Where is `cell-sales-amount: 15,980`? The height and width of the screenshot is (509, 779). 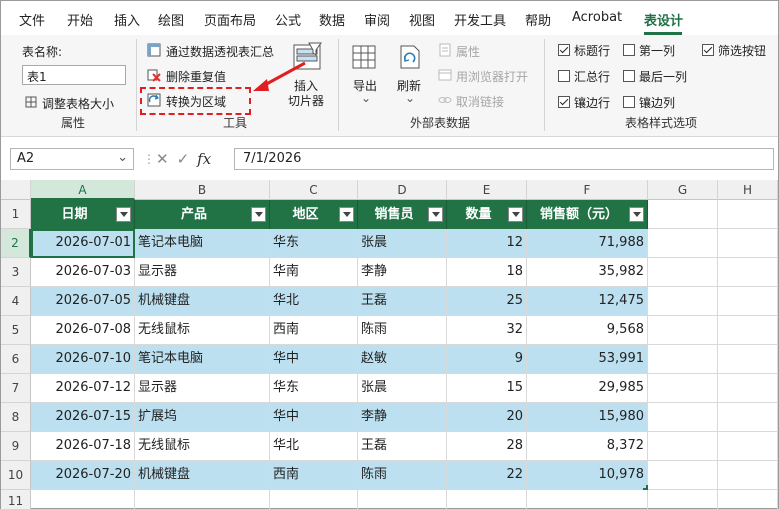 cell-sales-amount: 15,980 is located at coordinates (587, 417).